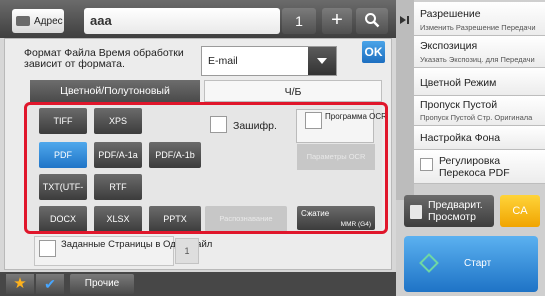 The height and width of the screenshot is (296, 545). I want to click on check-button: ✔, so click(50, 284).